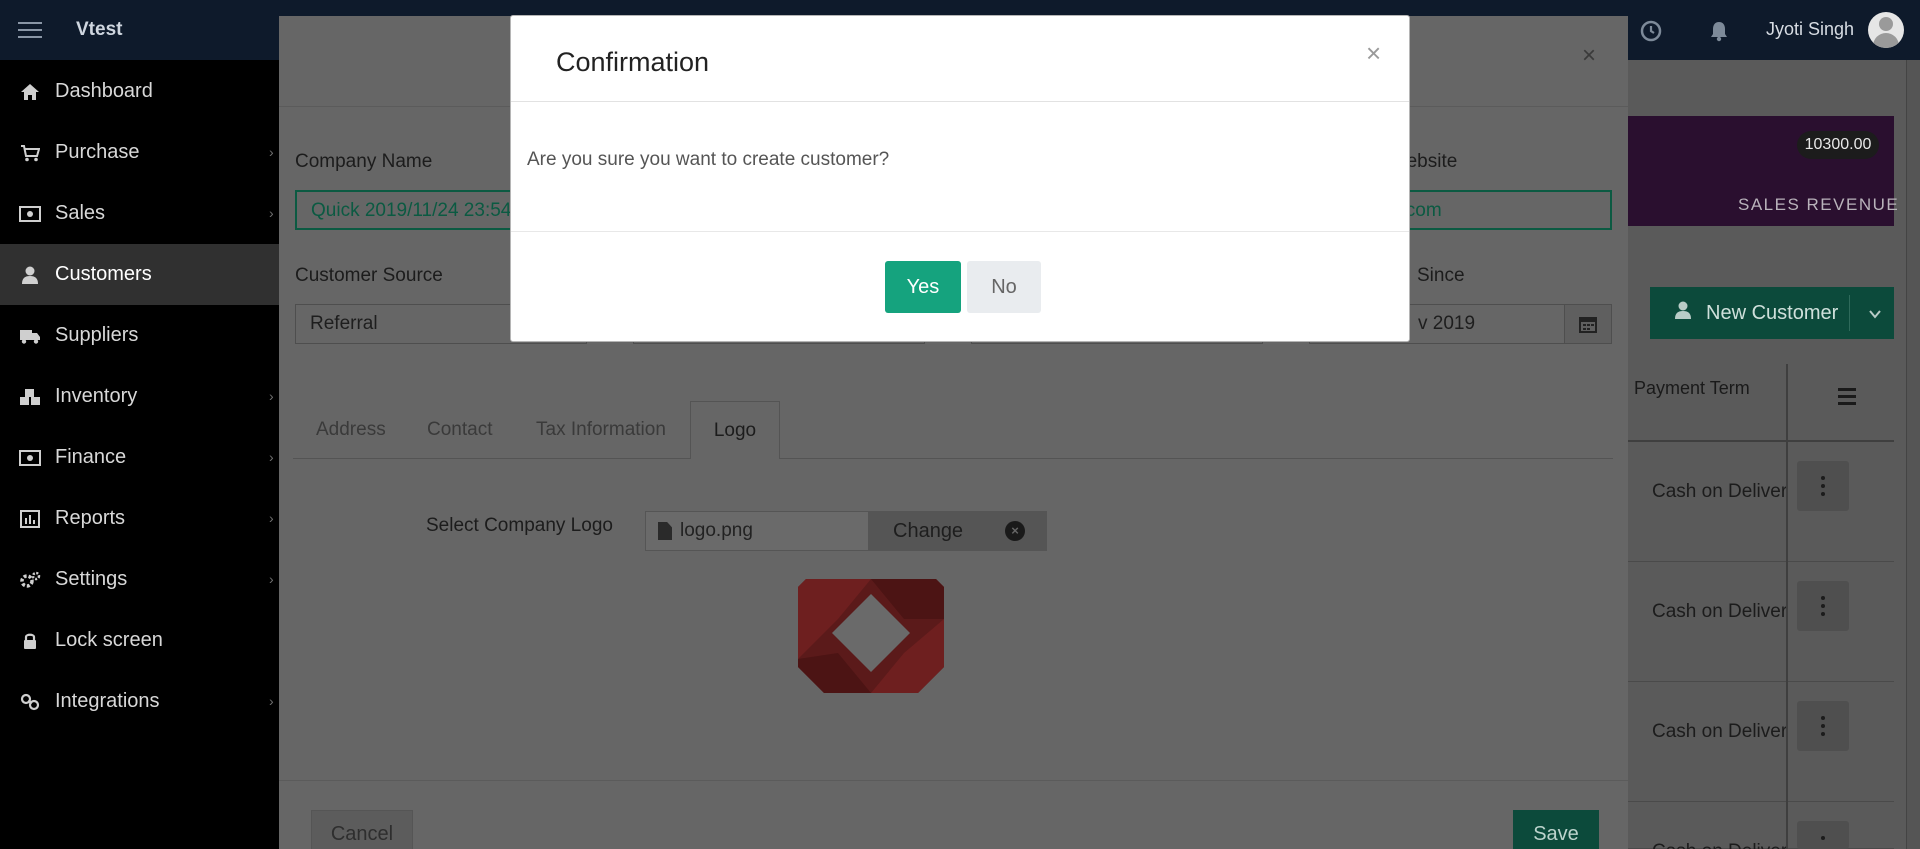 The height and width of the screenshot is (849, 1920). Describe the element at coordinates (716, 530) in the screenshot. I see `logo-file-name: logo.png` at that location.